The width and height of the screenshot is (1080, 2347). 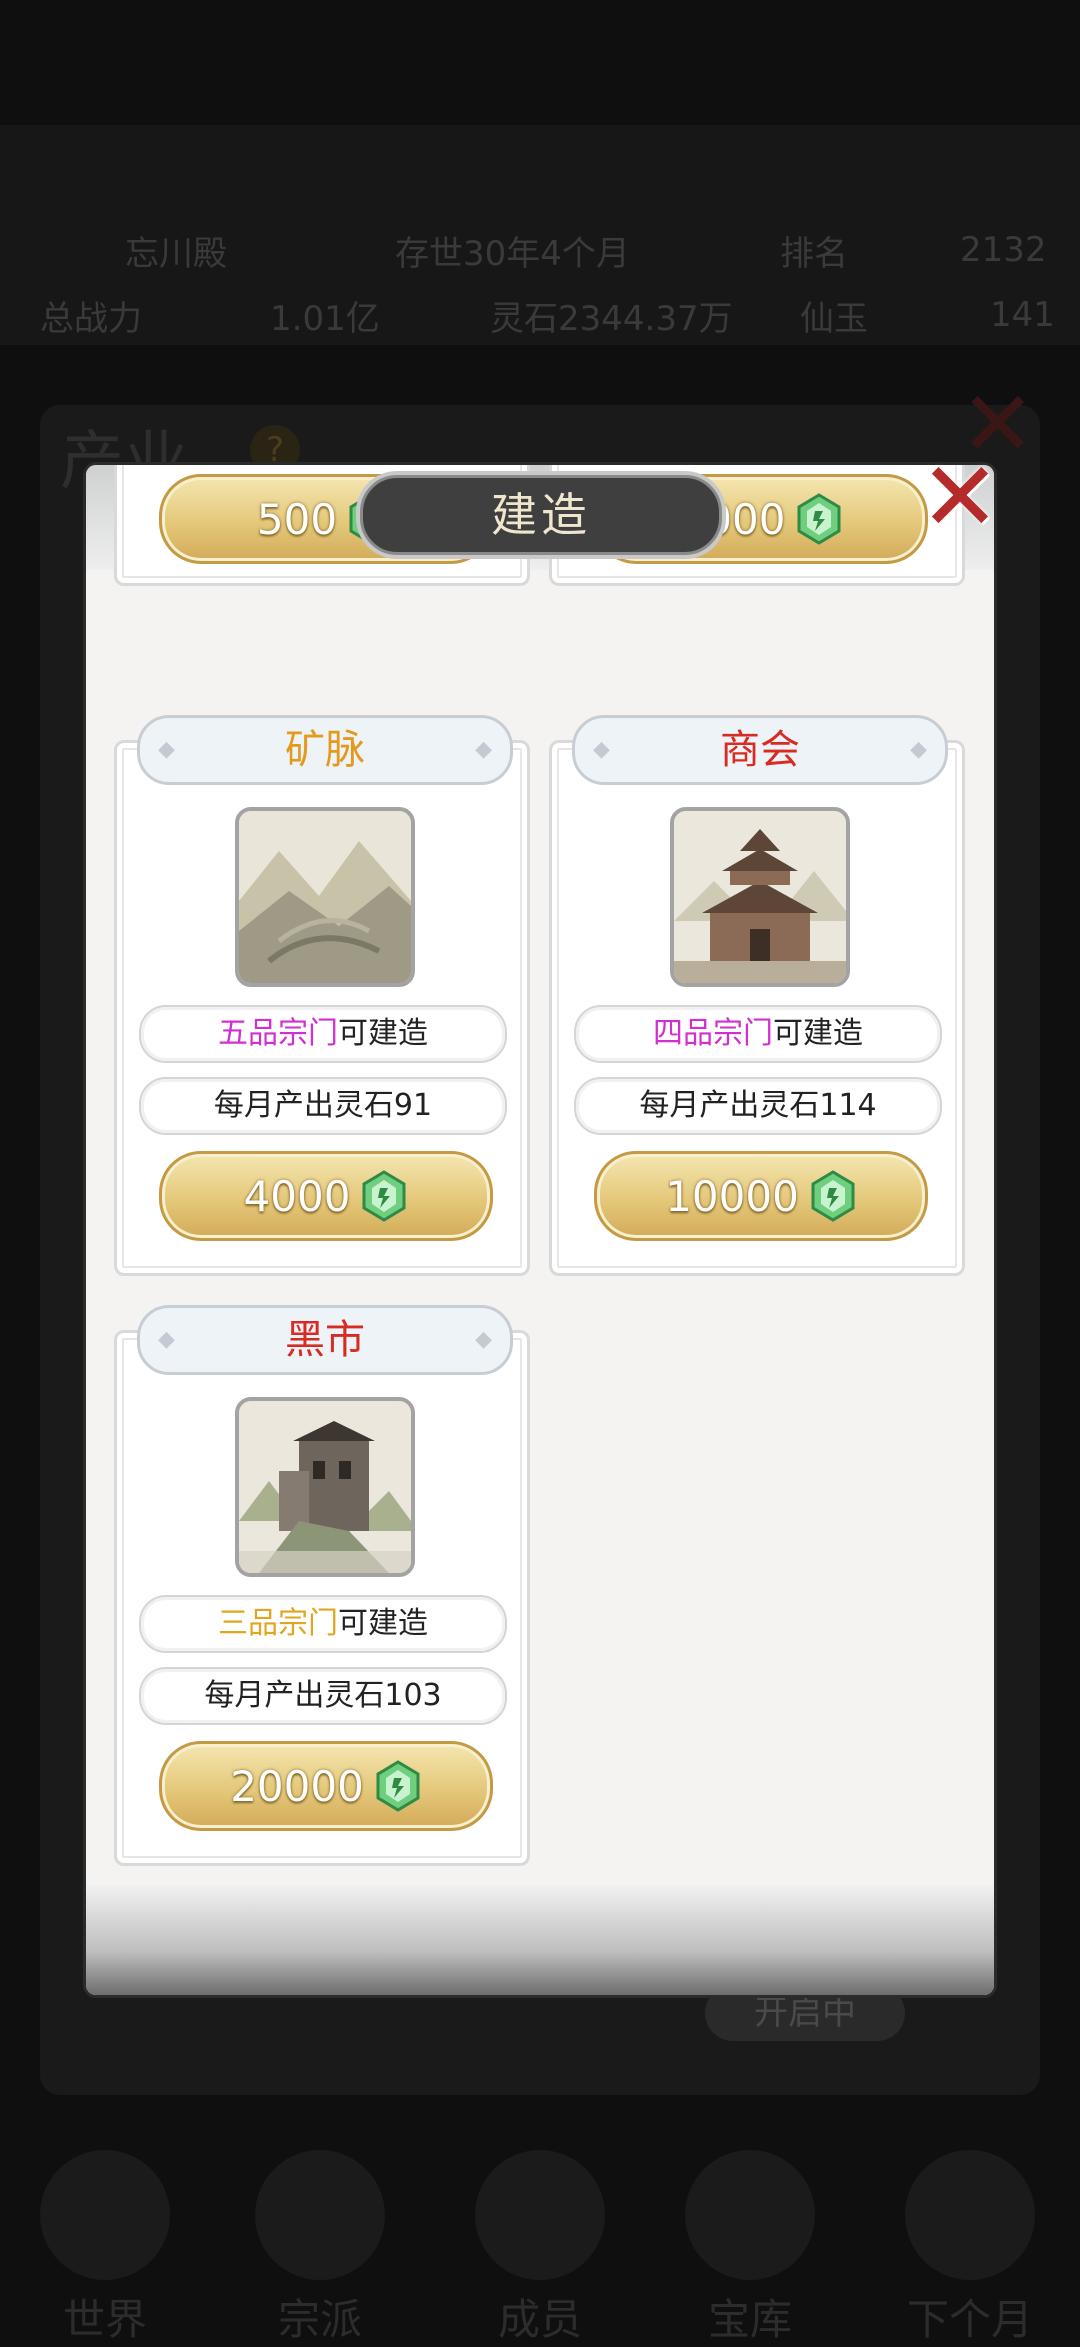 I want to click on rank-label: 排名, so click(x=814, y=253).